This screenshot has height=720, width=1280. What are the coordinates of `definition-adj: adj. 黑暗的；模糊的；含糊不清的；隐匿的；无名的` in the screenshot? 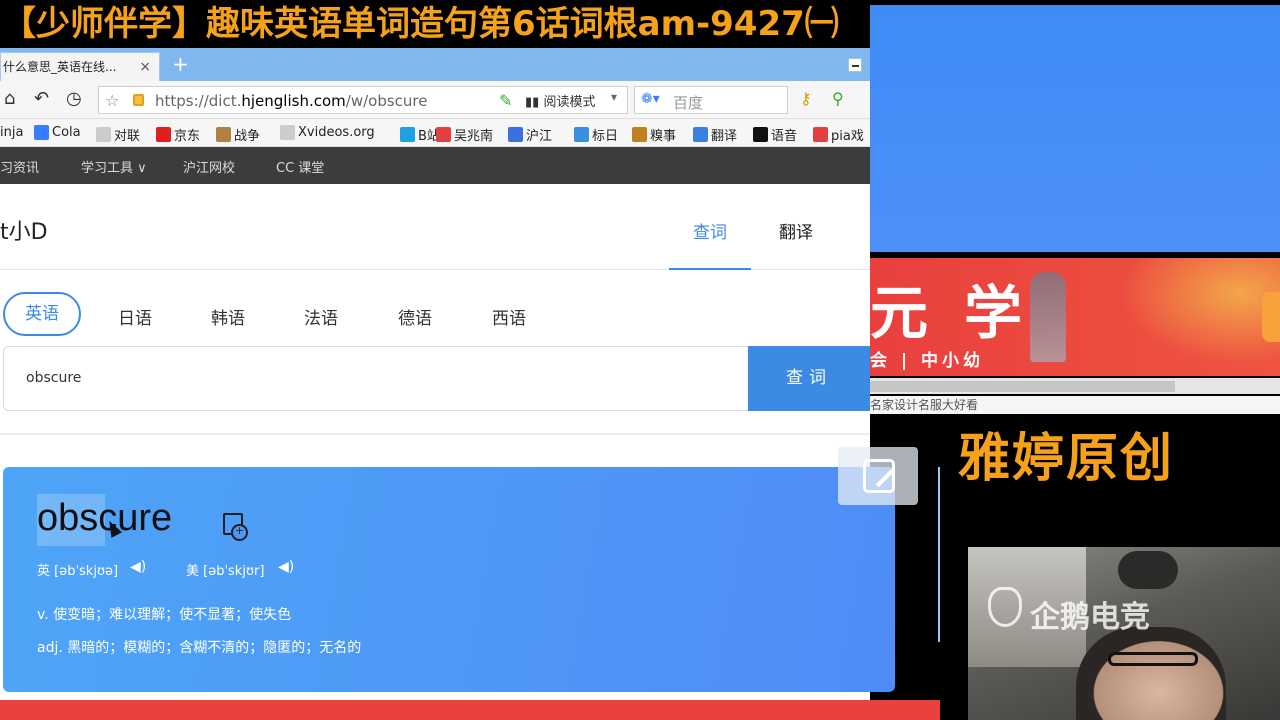 It's located at (199, 648).